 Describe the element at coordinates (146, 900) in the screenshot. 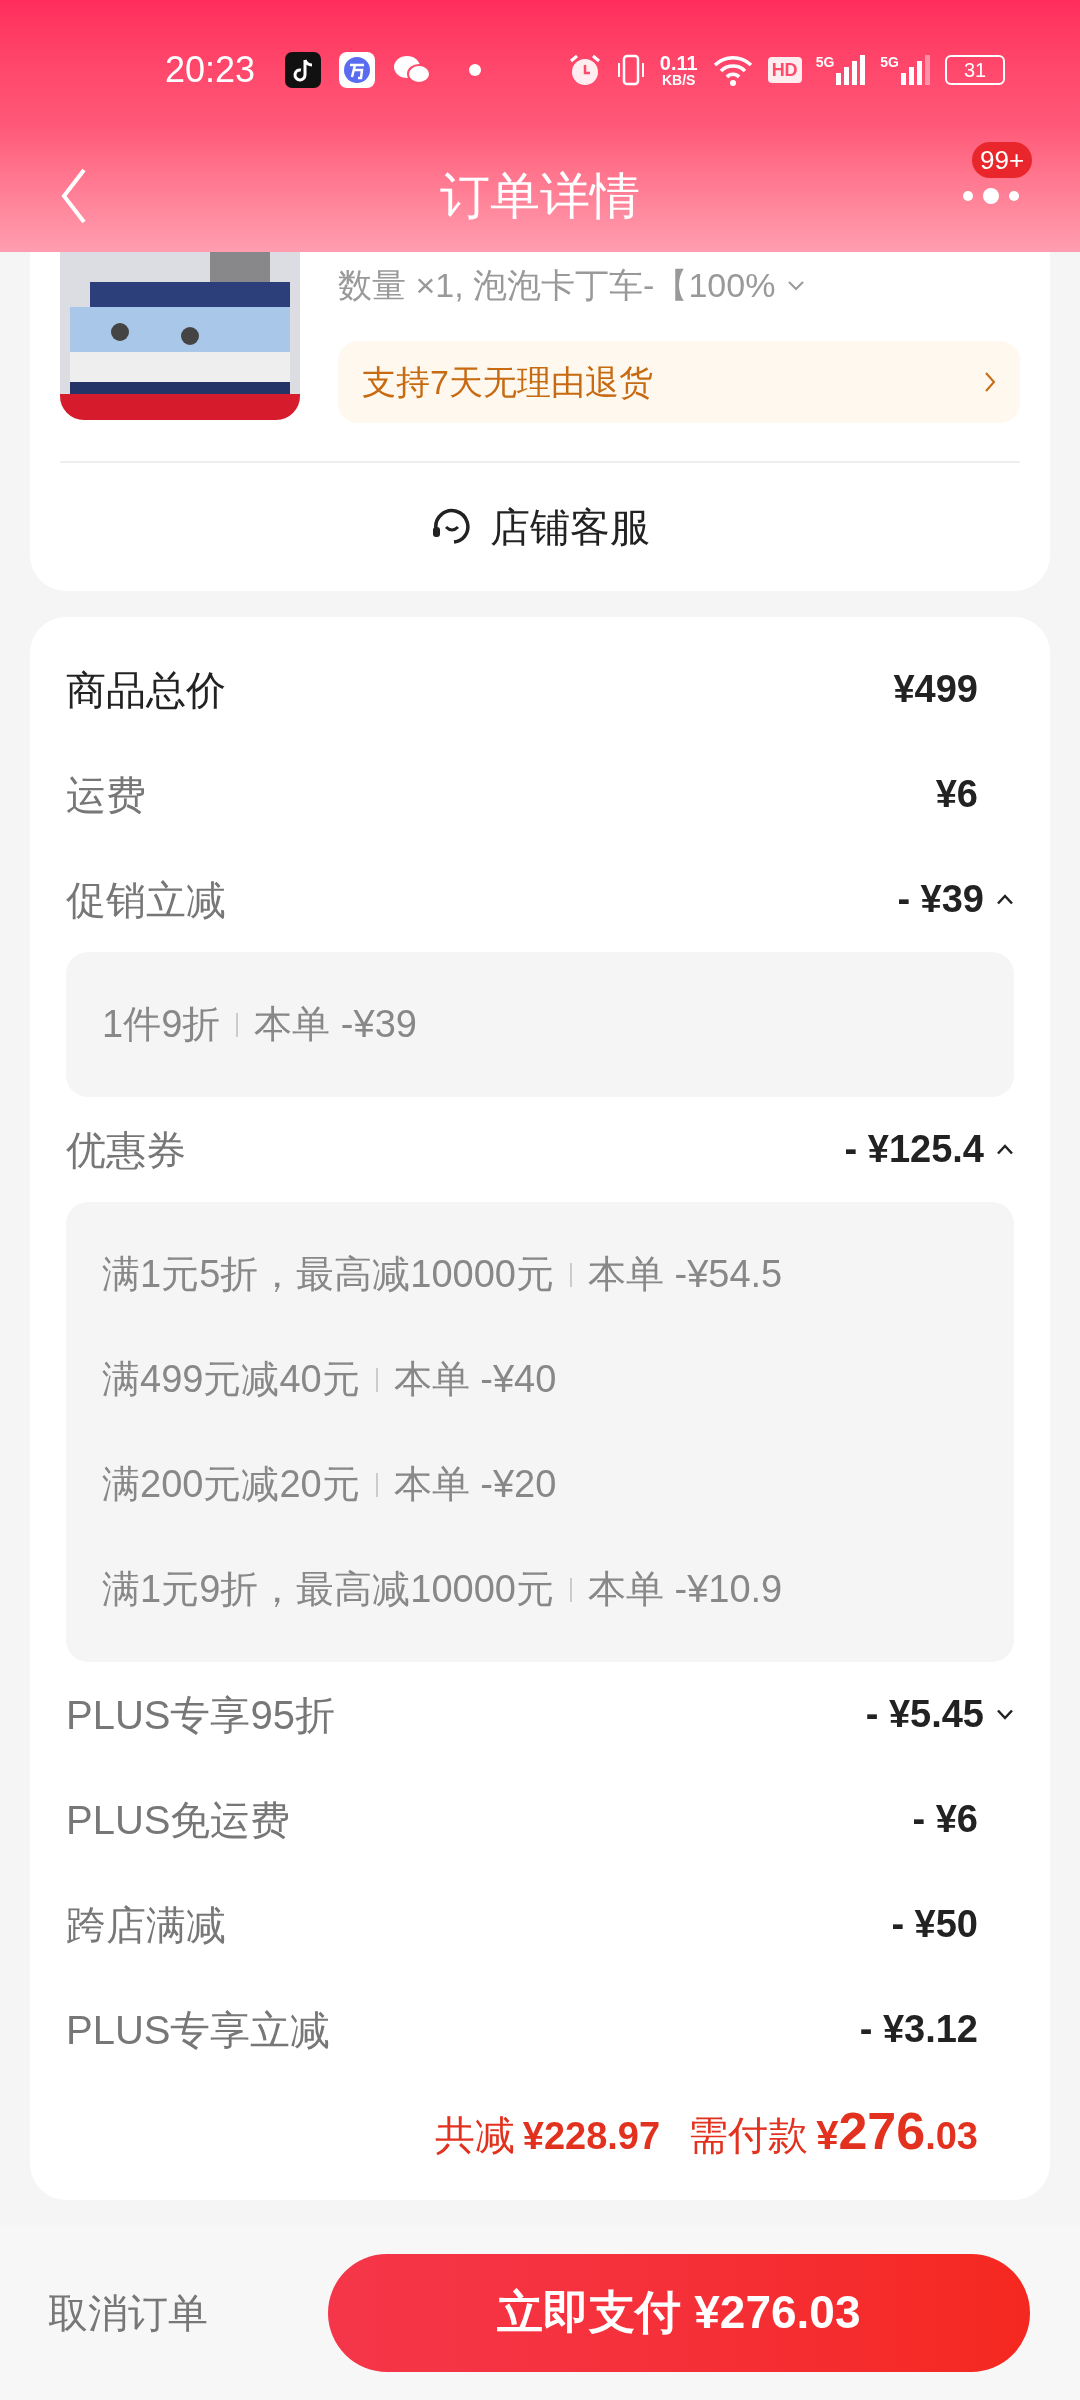

I see `price-label: 促销立减` at that location.